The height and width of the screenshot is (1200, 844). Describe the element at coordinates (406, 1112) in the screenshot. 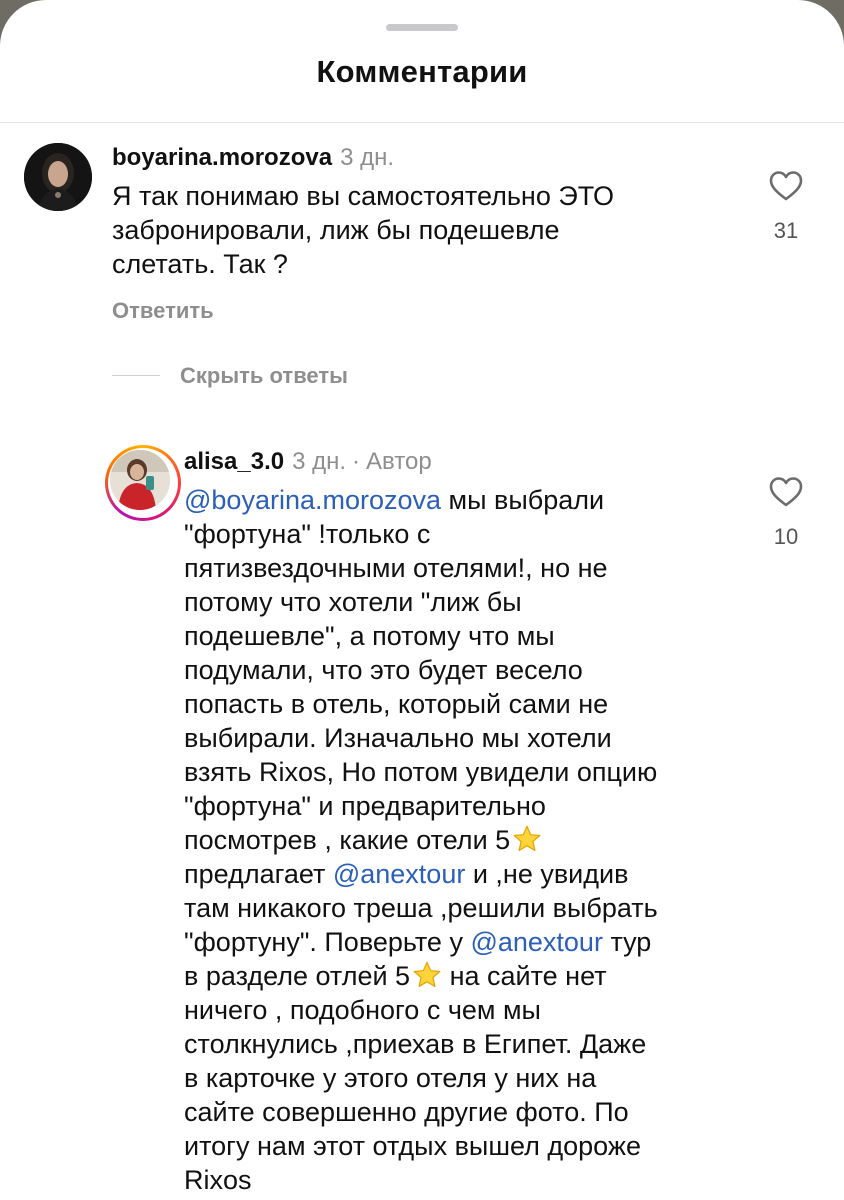

I see `reply-line: сайте совершенно другие фото. По` at that location.